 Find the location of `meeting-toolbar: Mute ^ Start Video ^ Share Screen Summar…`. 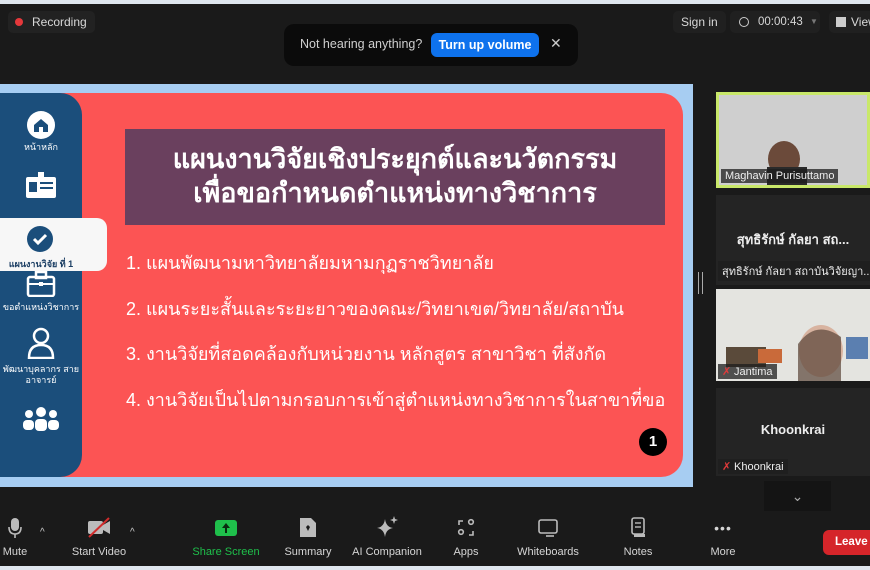

meeting-toolbar: Mute ^ Start Video ^ Share Screen Summar… is located at coordinates (435, 541).